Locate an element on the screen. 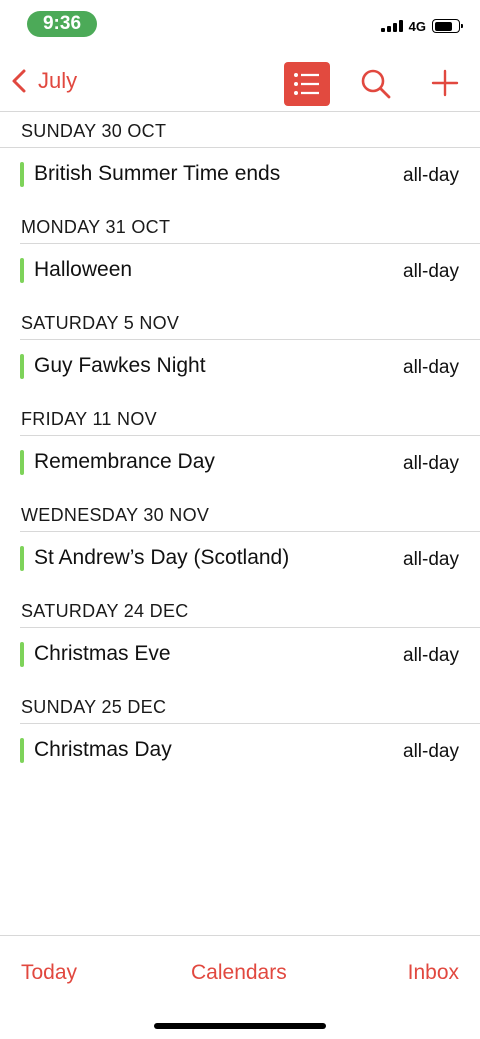 Image resolution: width=480 pixels, height=1039 pixels. event-row: Christmas Eve all-day is located at coordinates (240, 658).